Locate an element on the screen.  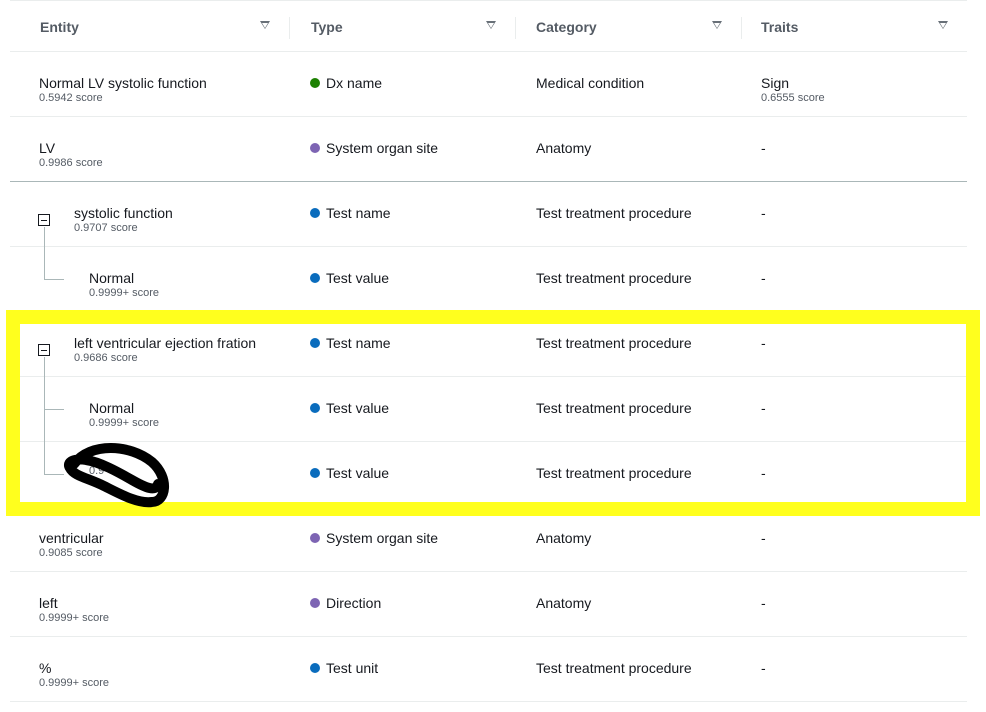
trait-label: Sign is located at coordinates (775, 83).